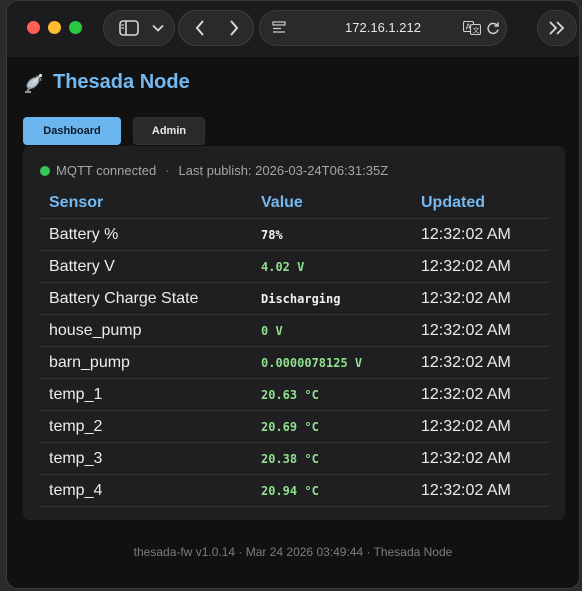 This screenshot has height=591, width=582. Describe the element at coordinates (129, 28) in the screenshot. I see `sidebar-toggle-icon` at that location.